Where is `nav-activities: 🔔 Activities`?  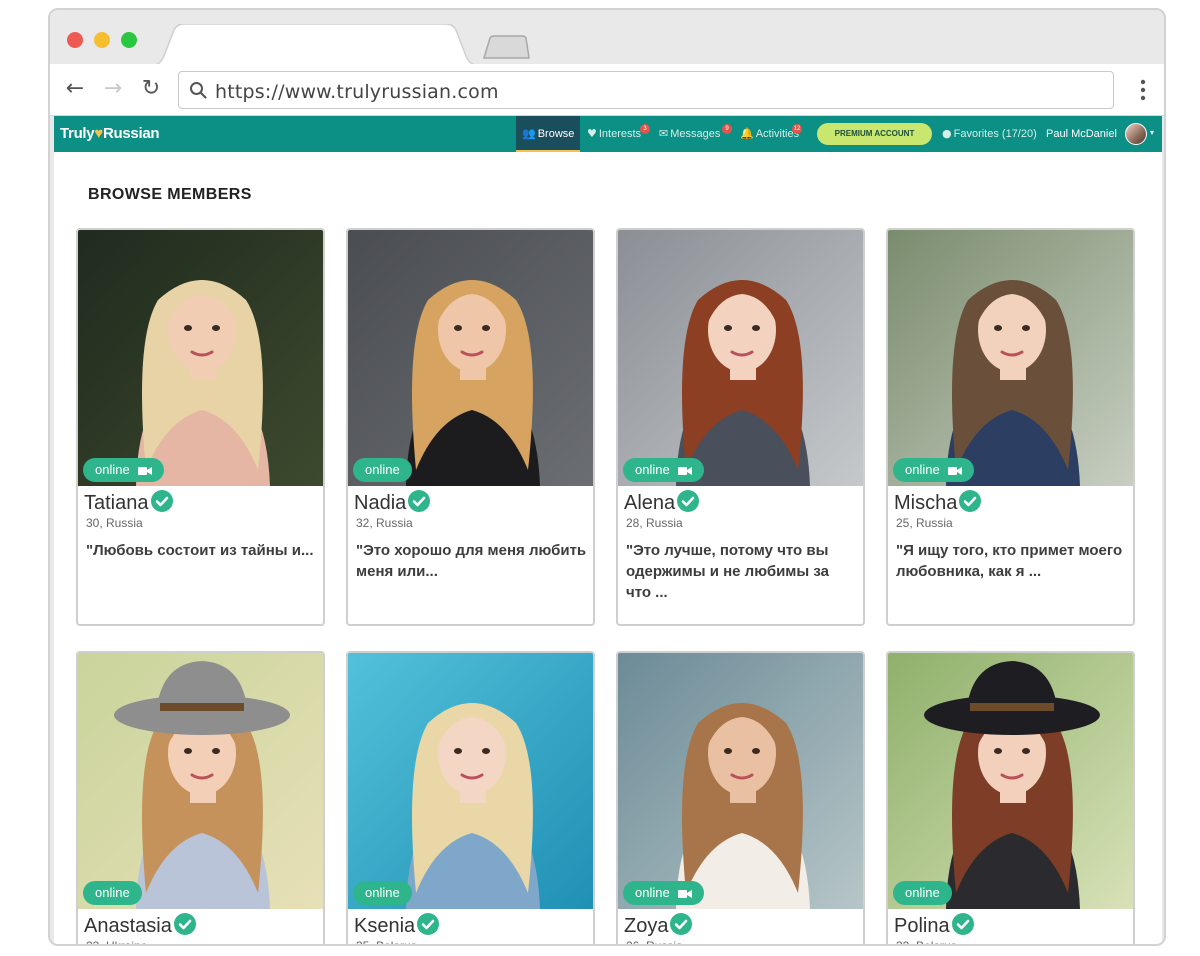 nav-activities: 🔔 Activities is located at coordinates (769, 134).